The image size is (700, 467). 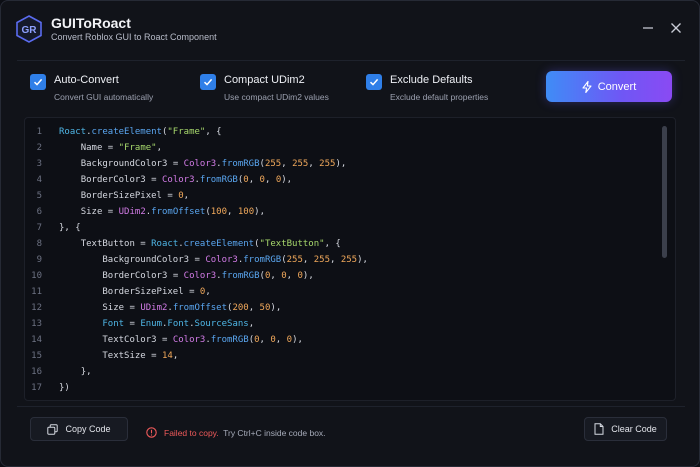 I want to click on compact-udim2-checkbox, so click(x=208, y=82).